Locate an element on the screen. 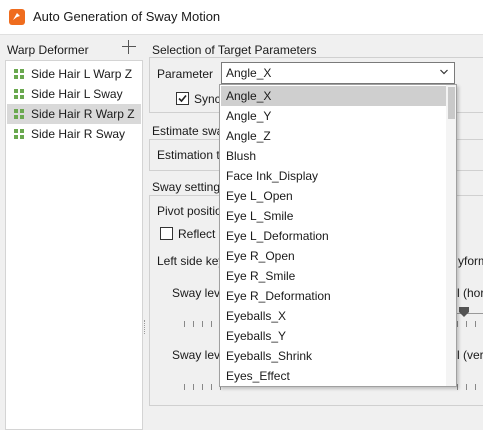 Image resolution: width=483 pixels, height=430 pixels. dropdown-option: Angle_Z is located at coordinates (333, 136).